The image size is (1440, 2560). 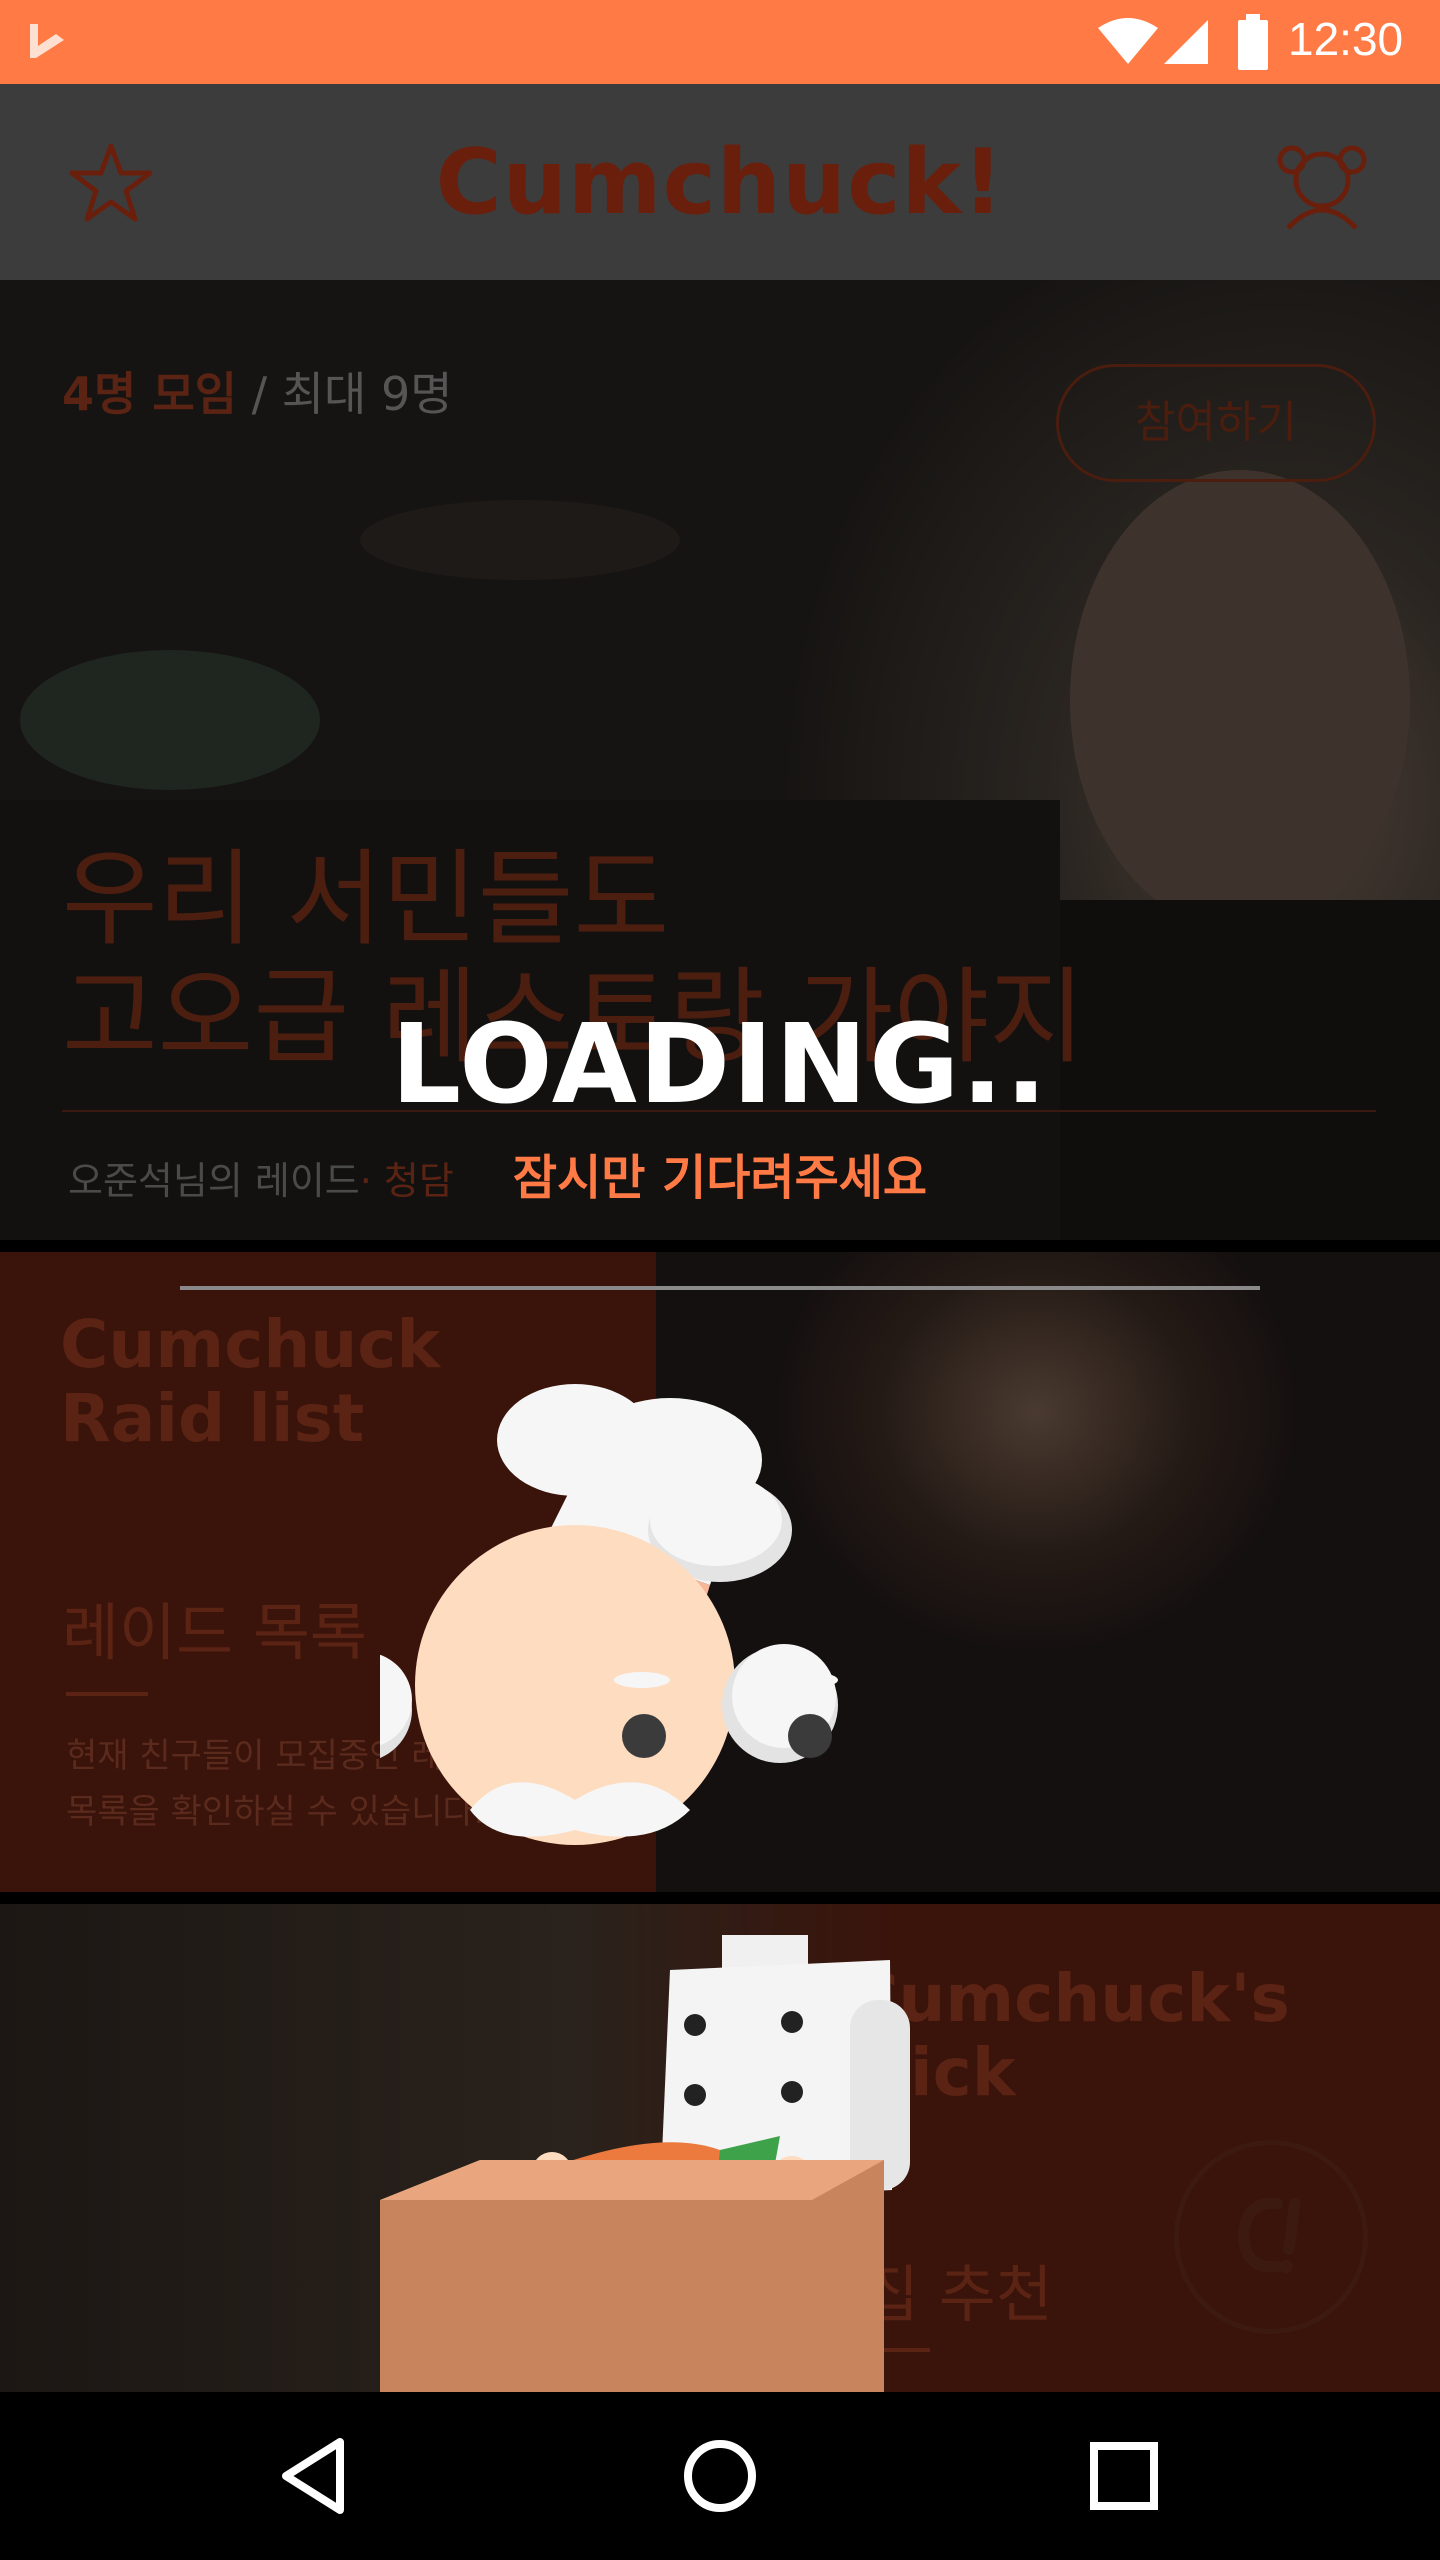 What do you see at coordinates (47, 41) in the screenshot?
I see `app-logo-icon` at bounding box center [47, 41].